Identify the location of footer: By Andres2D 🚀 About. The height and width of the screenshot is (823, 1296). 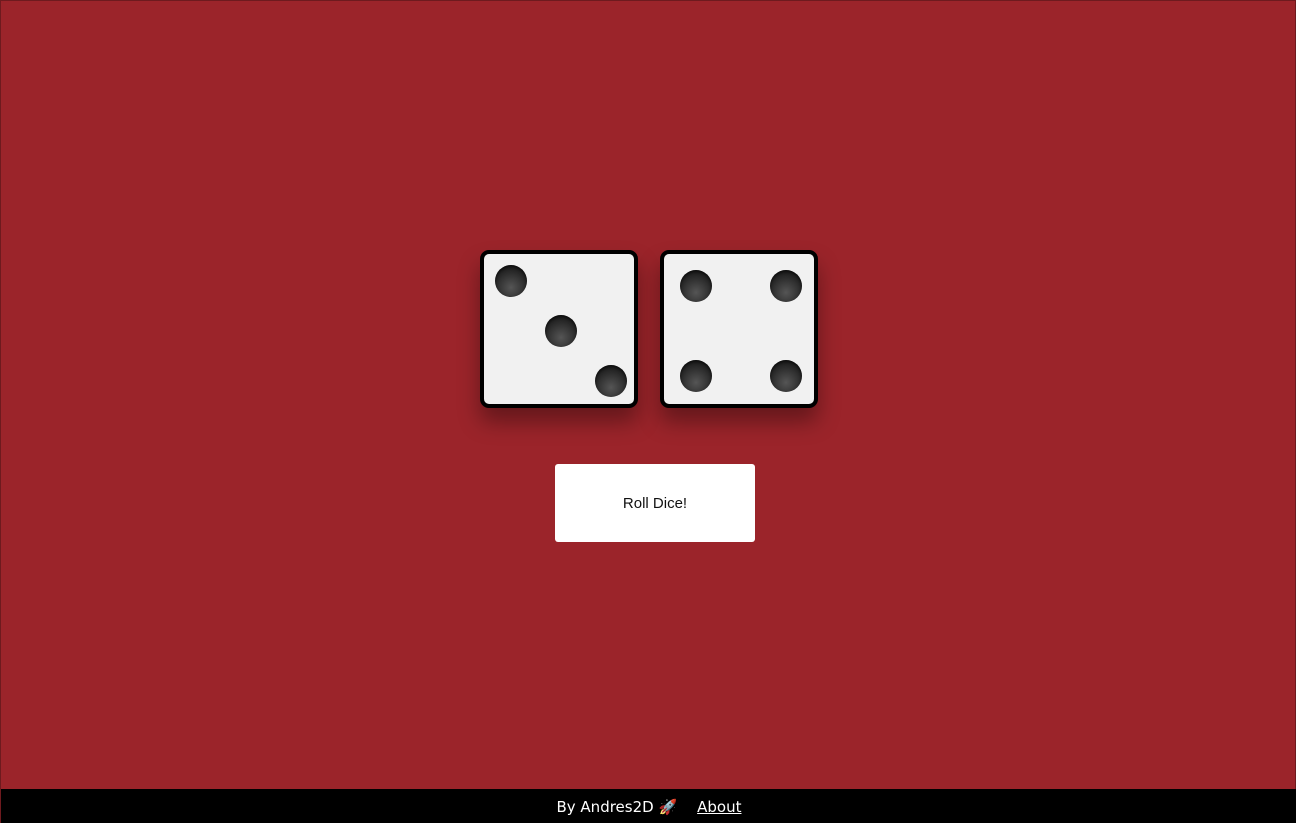
(648, 806).